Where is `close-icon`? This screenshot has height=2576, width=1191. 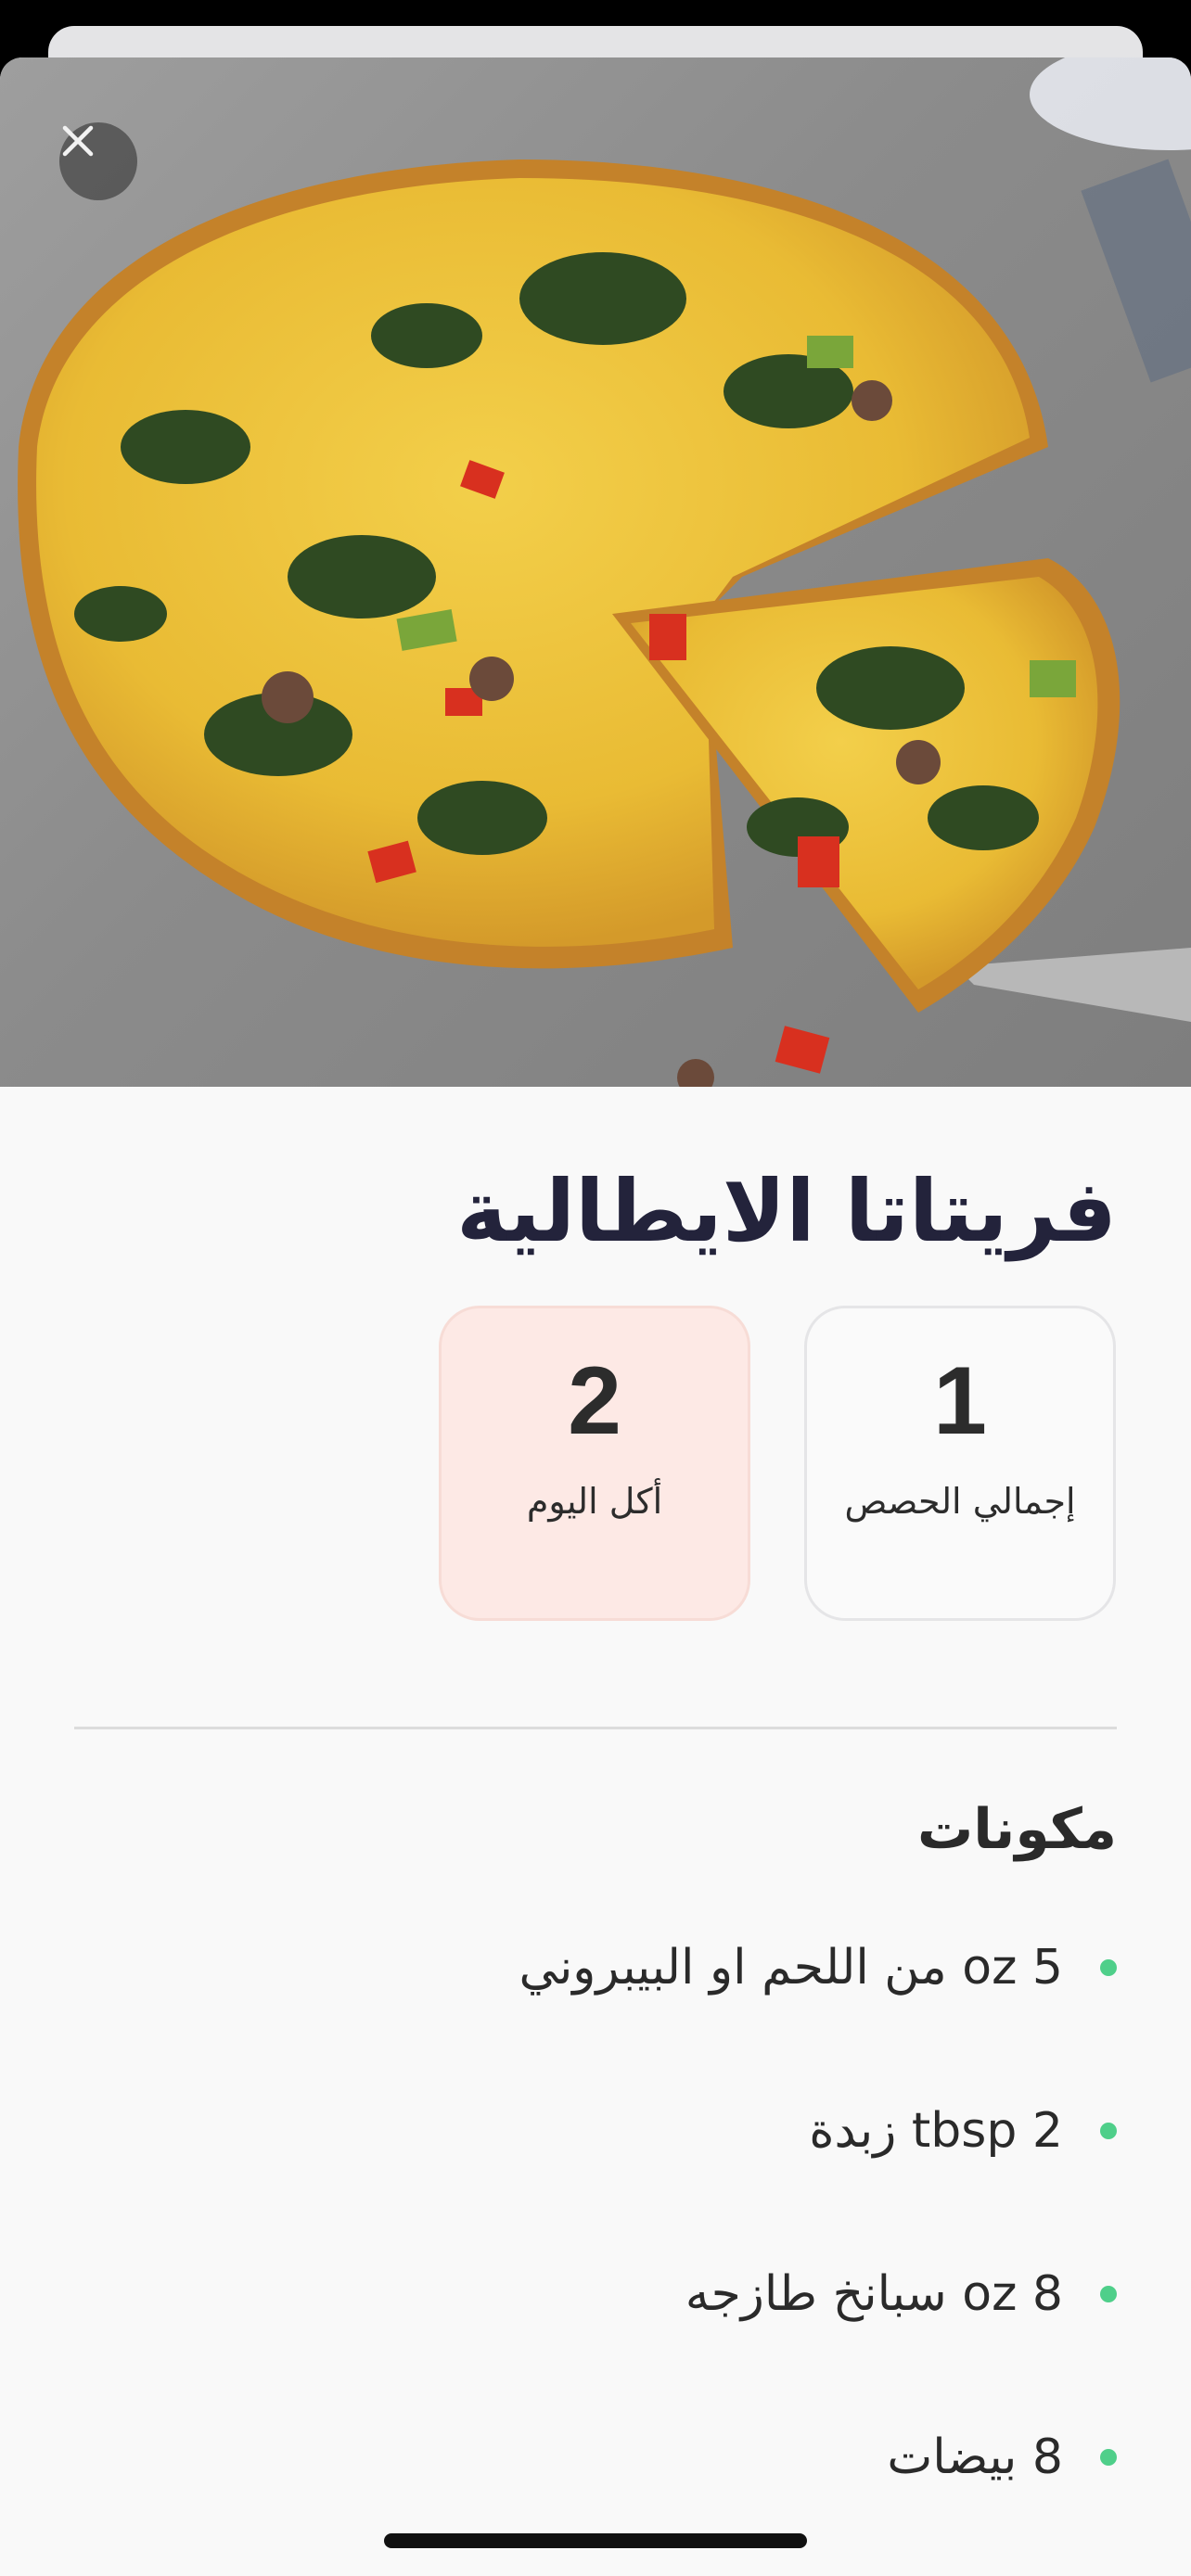 close-icon is located at coordinates (78, 141).